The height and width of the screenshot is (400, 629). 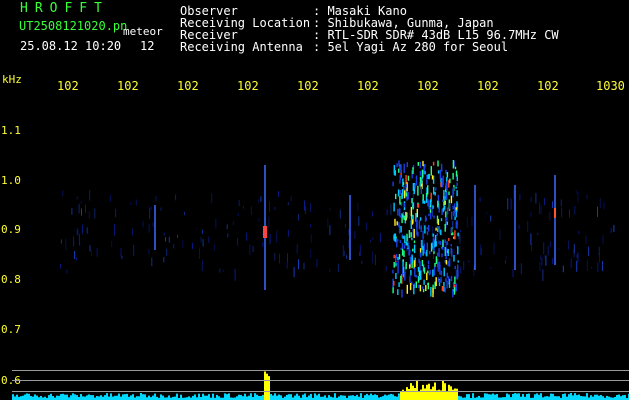 I want to click on timestamp: 25.08.12 10:20, so click(x=71, y=46).